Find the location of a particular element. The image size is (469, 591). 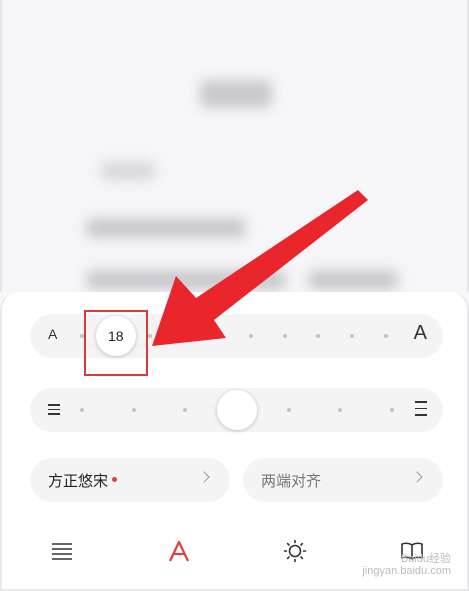

font-size-increase-label: A is located at coordinates (420, 333).